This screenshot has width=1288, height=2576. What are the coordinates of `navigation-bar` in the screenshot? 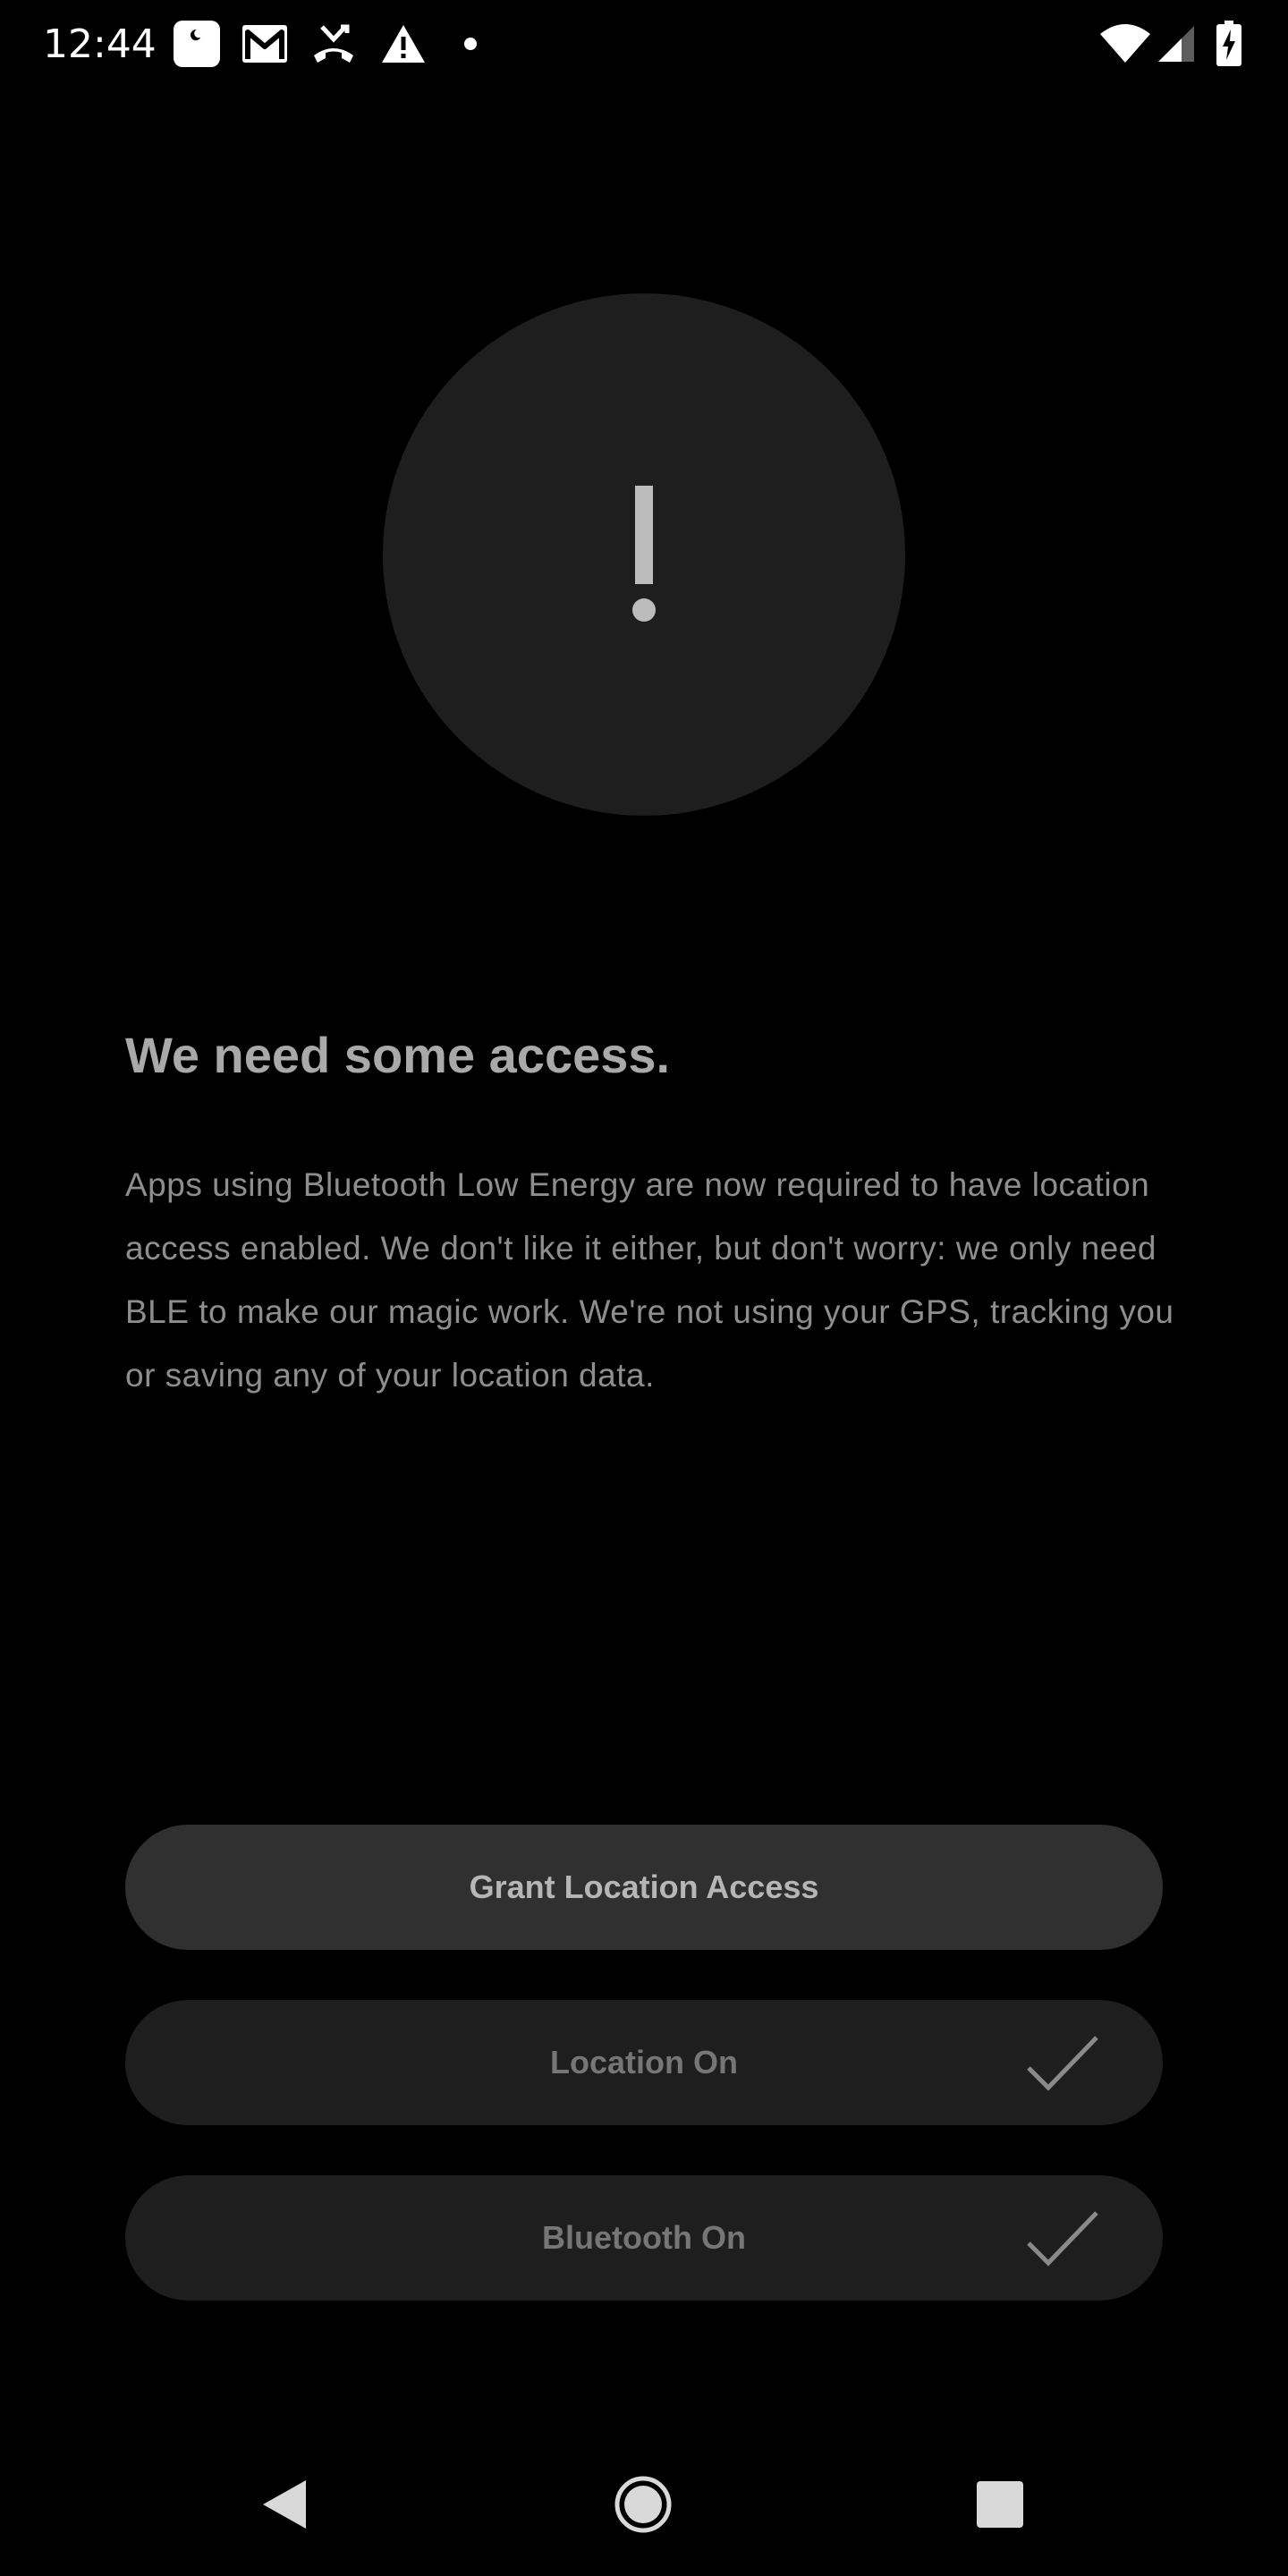 It's located at (644, 2504).